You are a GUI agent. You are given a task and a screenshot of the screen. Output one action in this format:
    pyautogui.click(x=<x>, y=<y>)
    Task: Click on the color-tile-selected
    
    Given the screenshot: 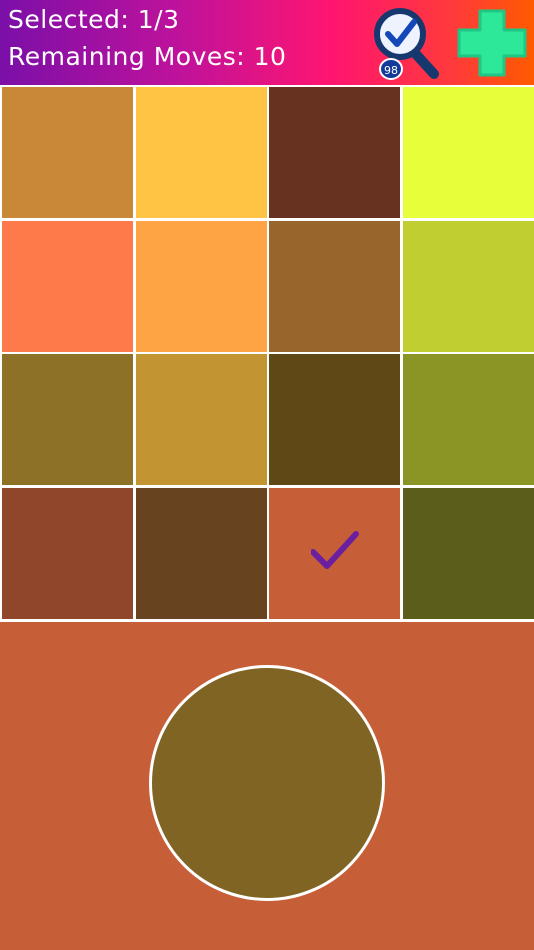 What is the action you would take?
    pyautogui.click(x=334, y=553)
    